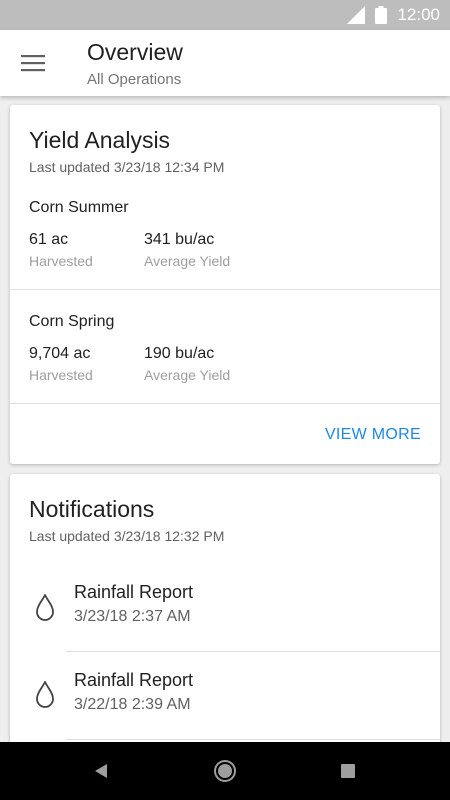 The width and height of the screenshot is (450, 800). I want to click on recents-icon, so click(348, 771).